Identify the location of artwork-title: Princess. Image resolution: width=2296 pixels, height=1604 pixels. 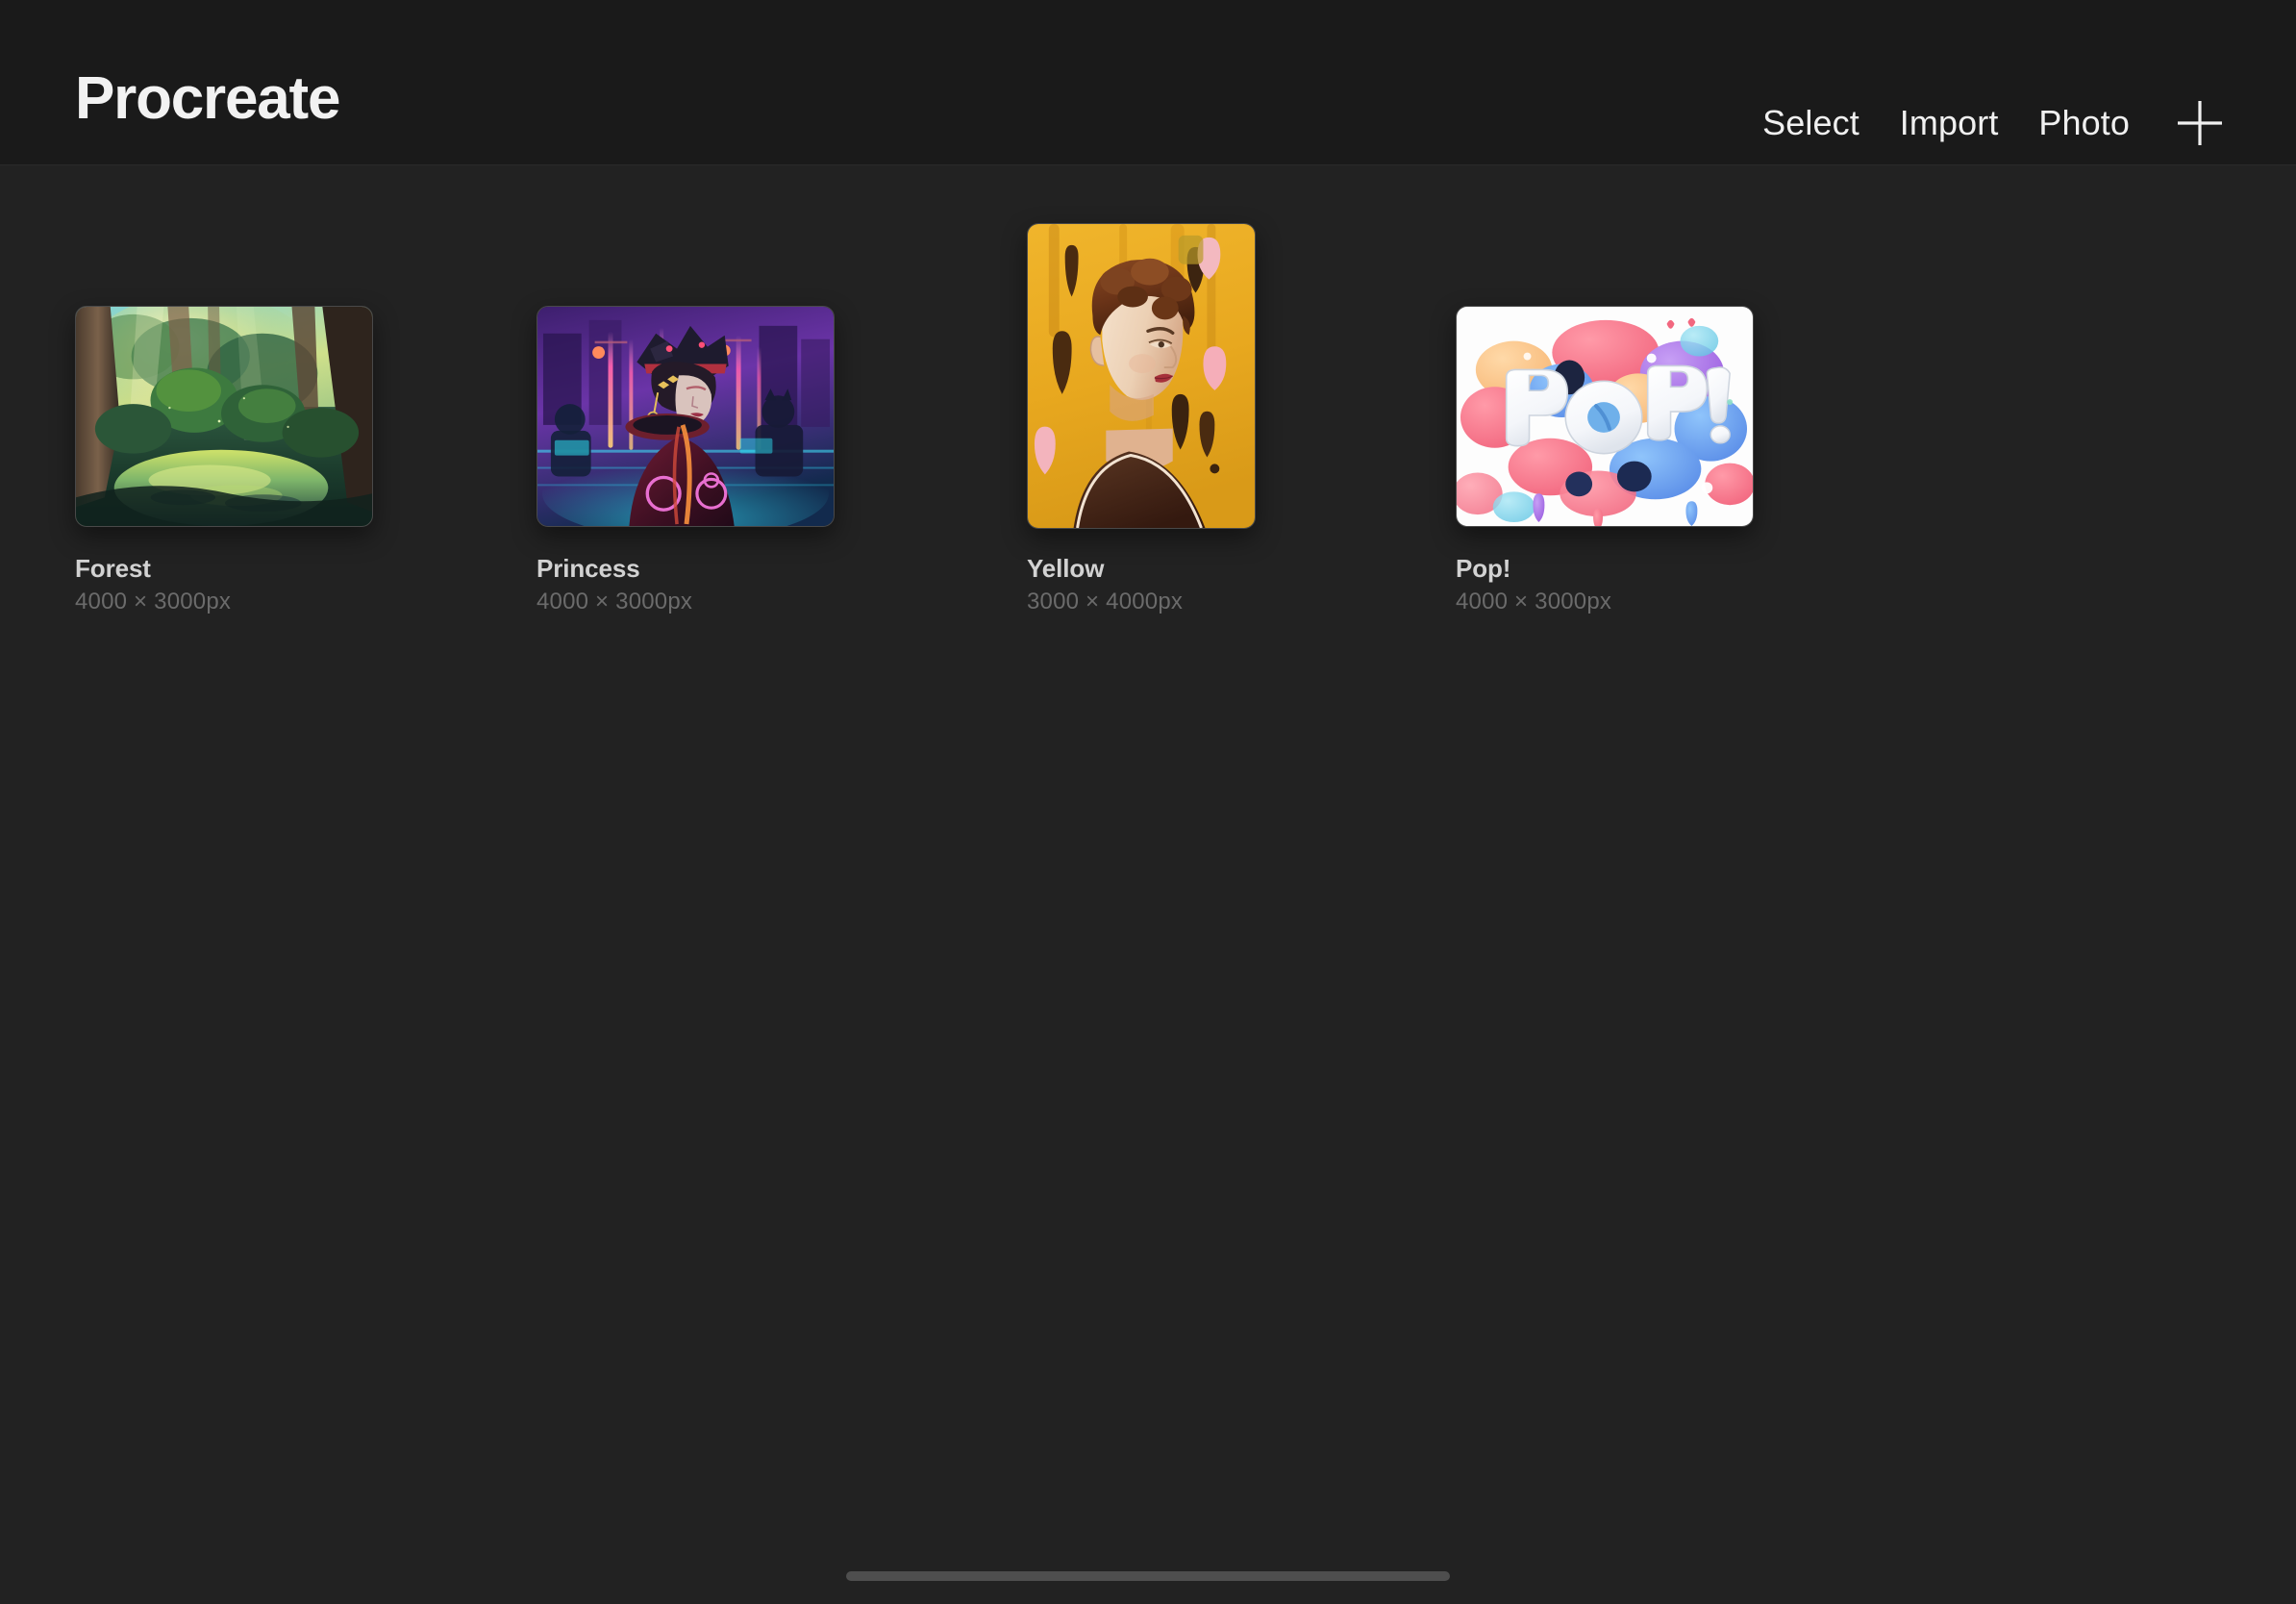
(588, 568).